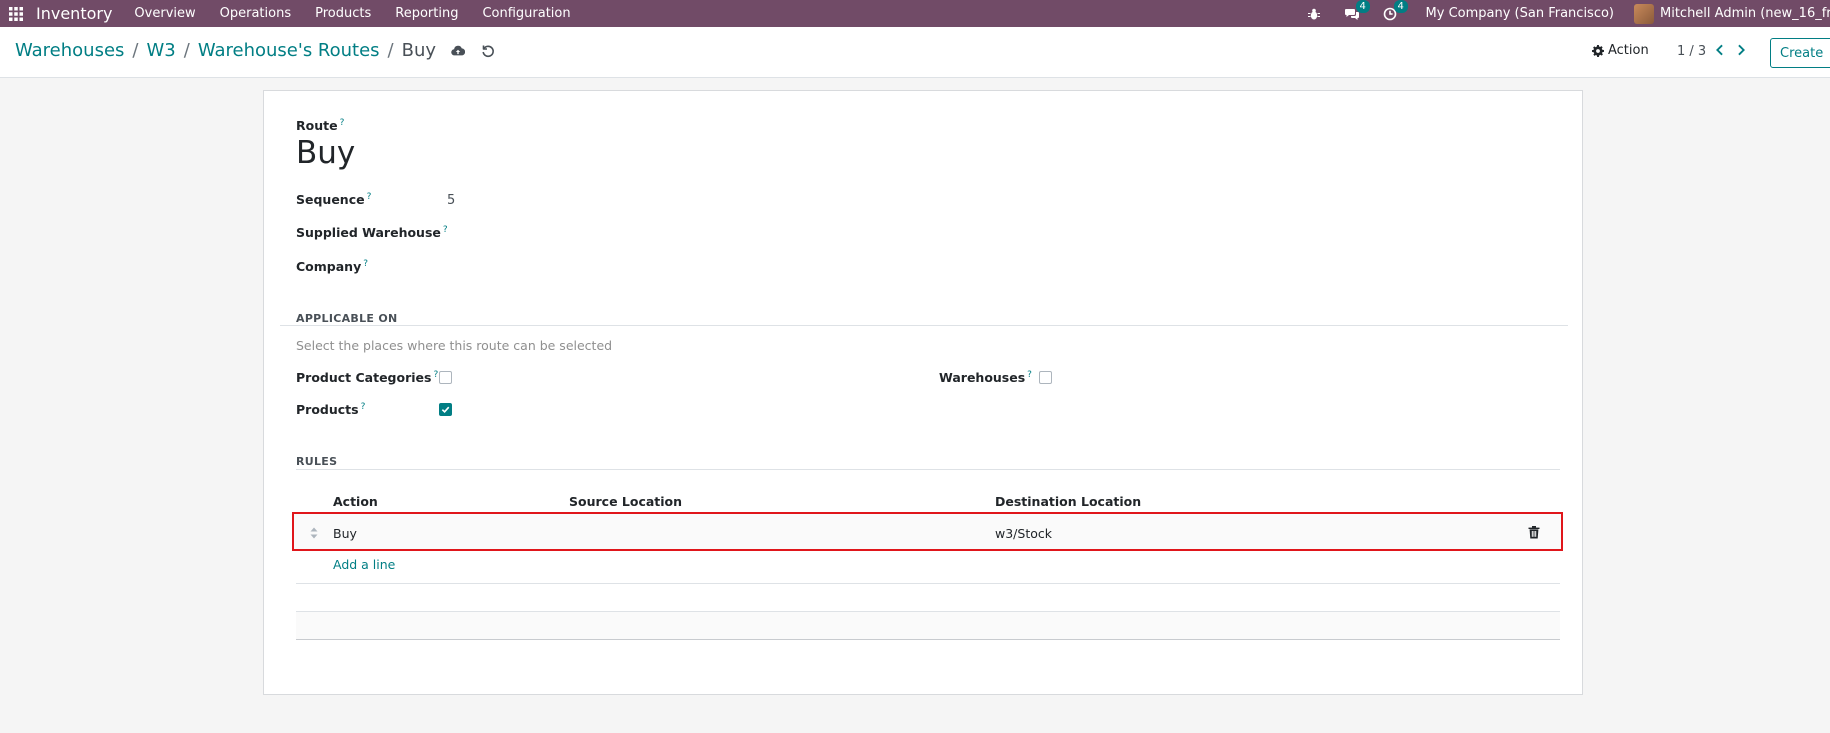 The image size is (1830, 733). What do you see at coordinates (255, 13) in the screenshot?
I see `menu-operations: Operations` at bounding box center [255, 13].